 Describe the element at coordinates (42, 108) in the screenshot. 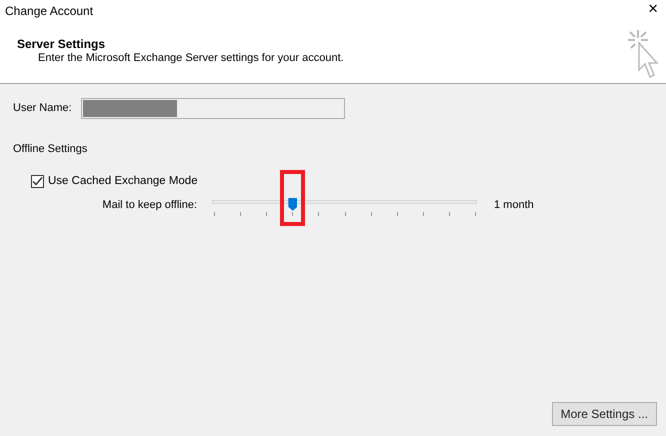

I see `field-label: User Name:` at that location.